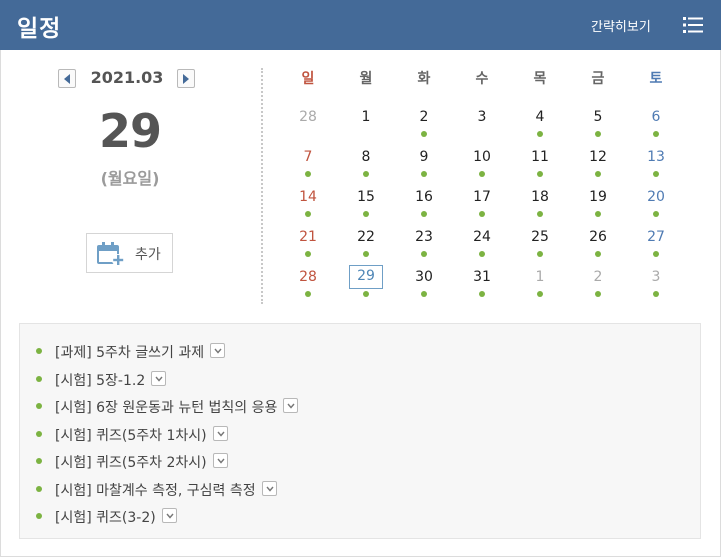  Describe the element at coordinates (598, 117) in the screenshot. I see `day-number: 5` at that location.